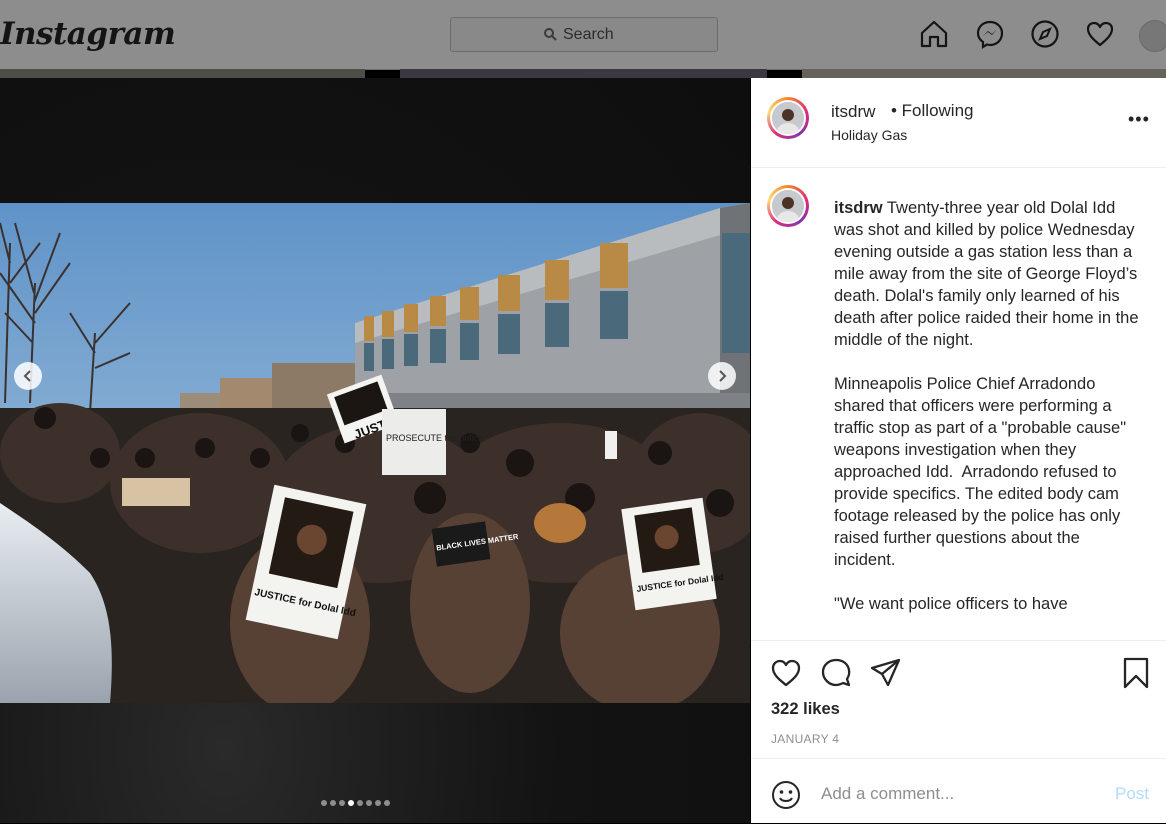 The width and height of the screenshot is (1166, 824). What do you see at coordinates (858, 208) in the screenshot?
I see `caption-username: itsdrw` at bounding box center [858, 208].